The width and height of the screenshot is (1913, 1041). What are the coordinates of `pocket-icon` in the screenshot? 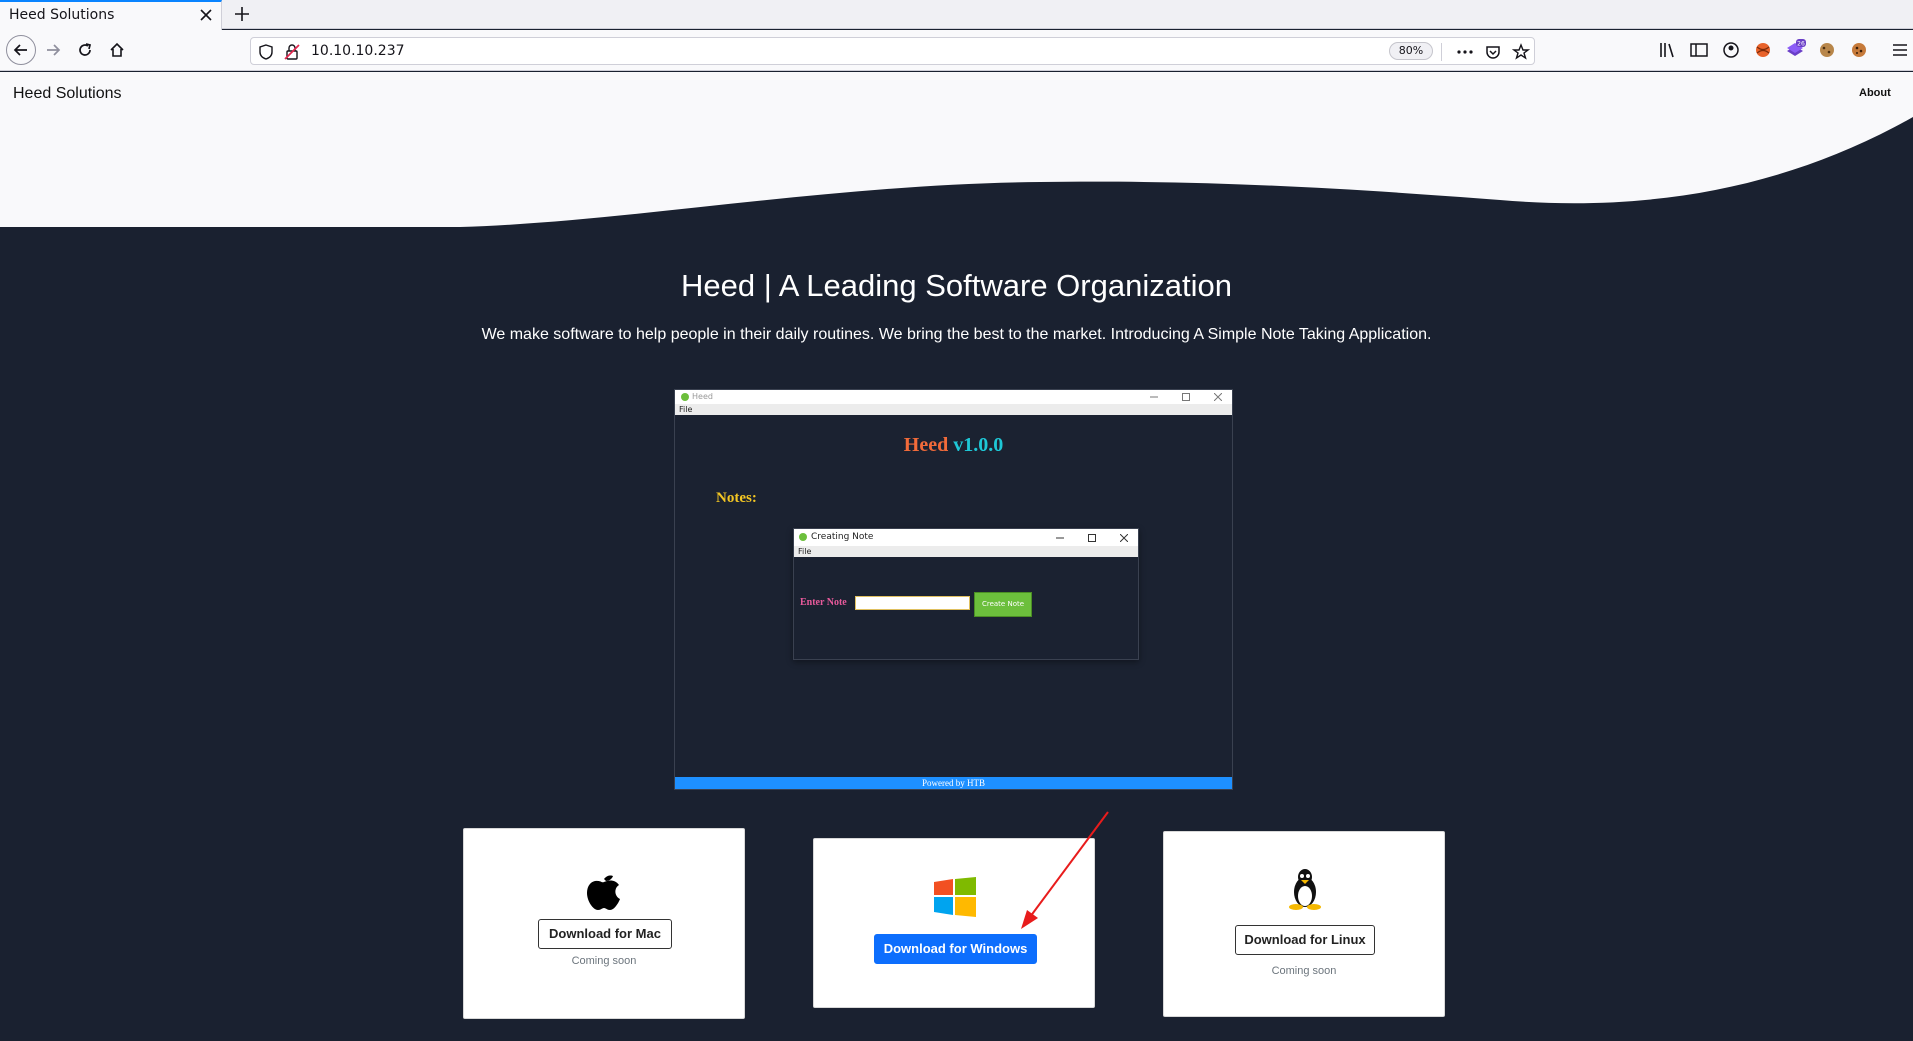 It's located at (1493, 52).